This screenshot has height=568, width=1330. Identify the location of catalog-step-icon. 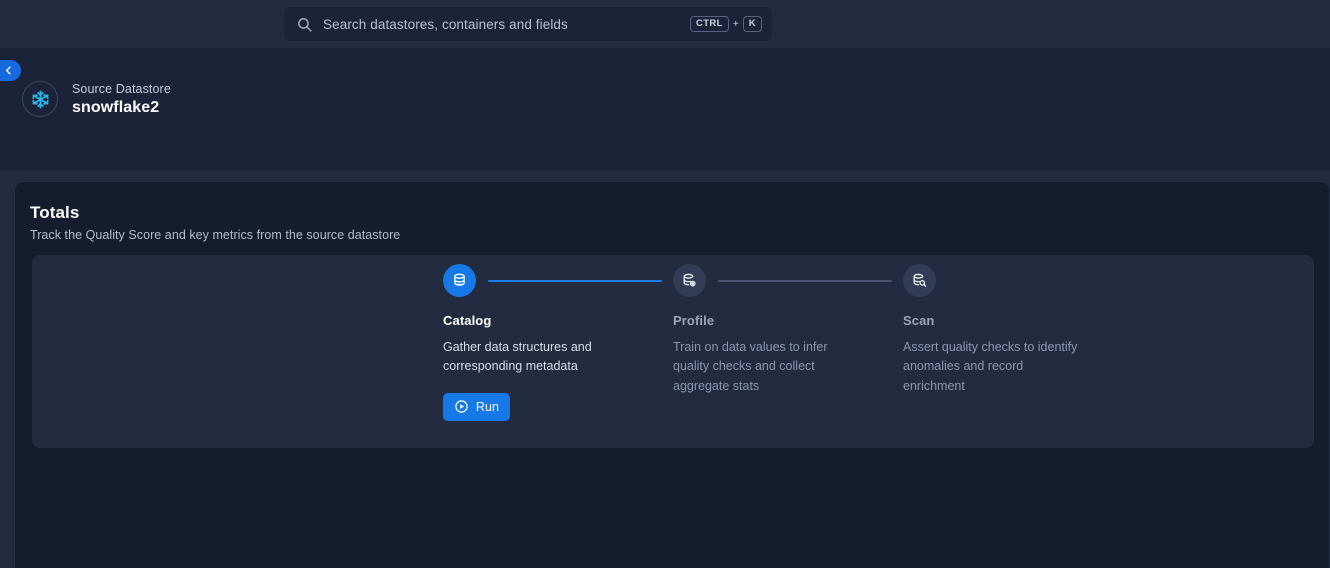
(459, 280).